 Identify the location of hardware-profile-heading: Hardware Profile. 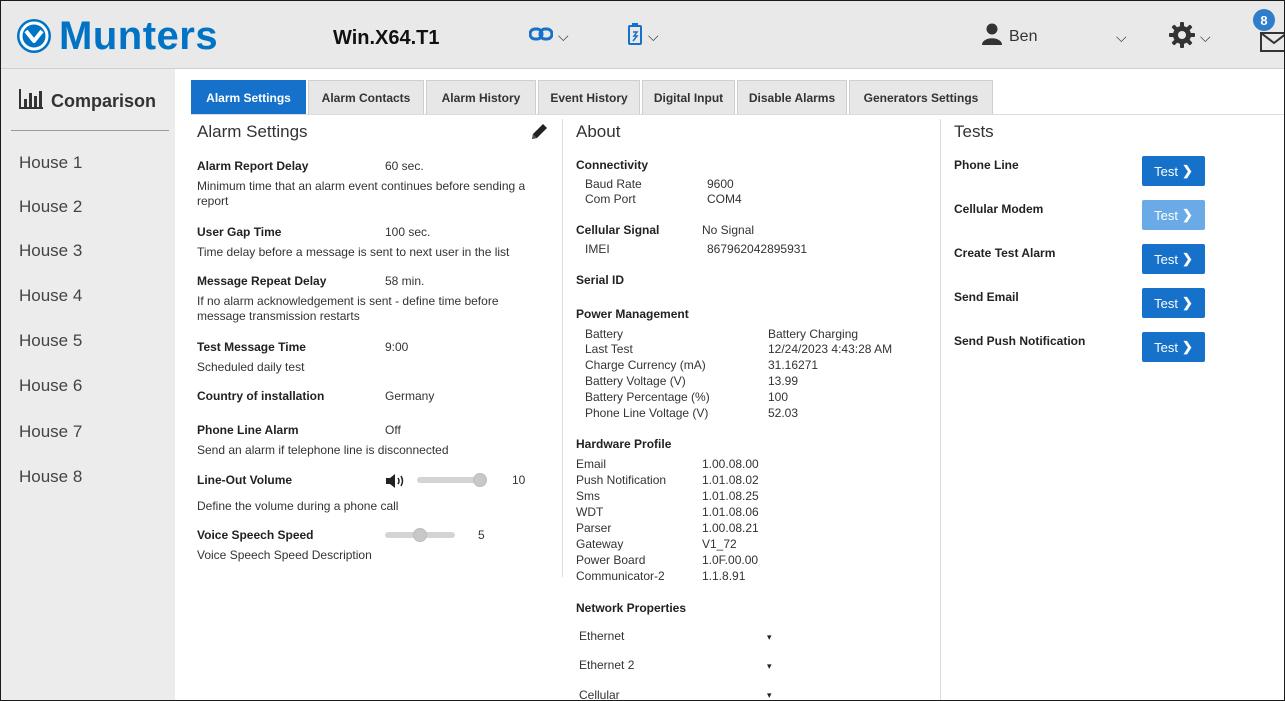
(624, 444).